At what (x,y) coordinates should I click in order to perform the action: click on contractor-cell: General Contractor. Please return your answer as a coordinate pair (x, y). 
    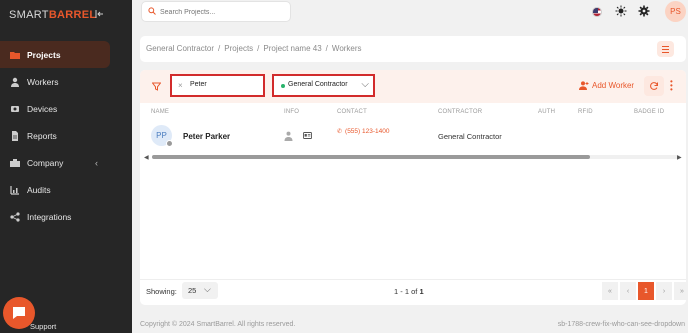
    Looking at the image, I should click on (470, 136).